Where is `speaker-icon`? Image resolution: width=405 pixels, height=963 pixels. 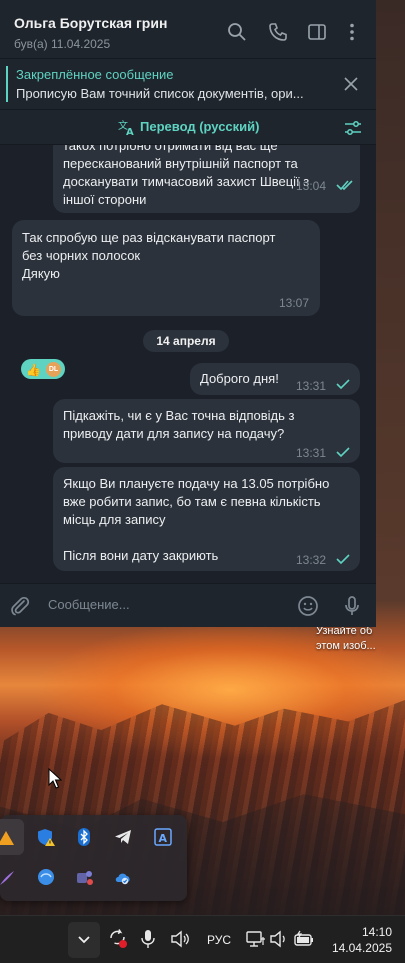 speaker-icon is located at coordinates (279, 939).